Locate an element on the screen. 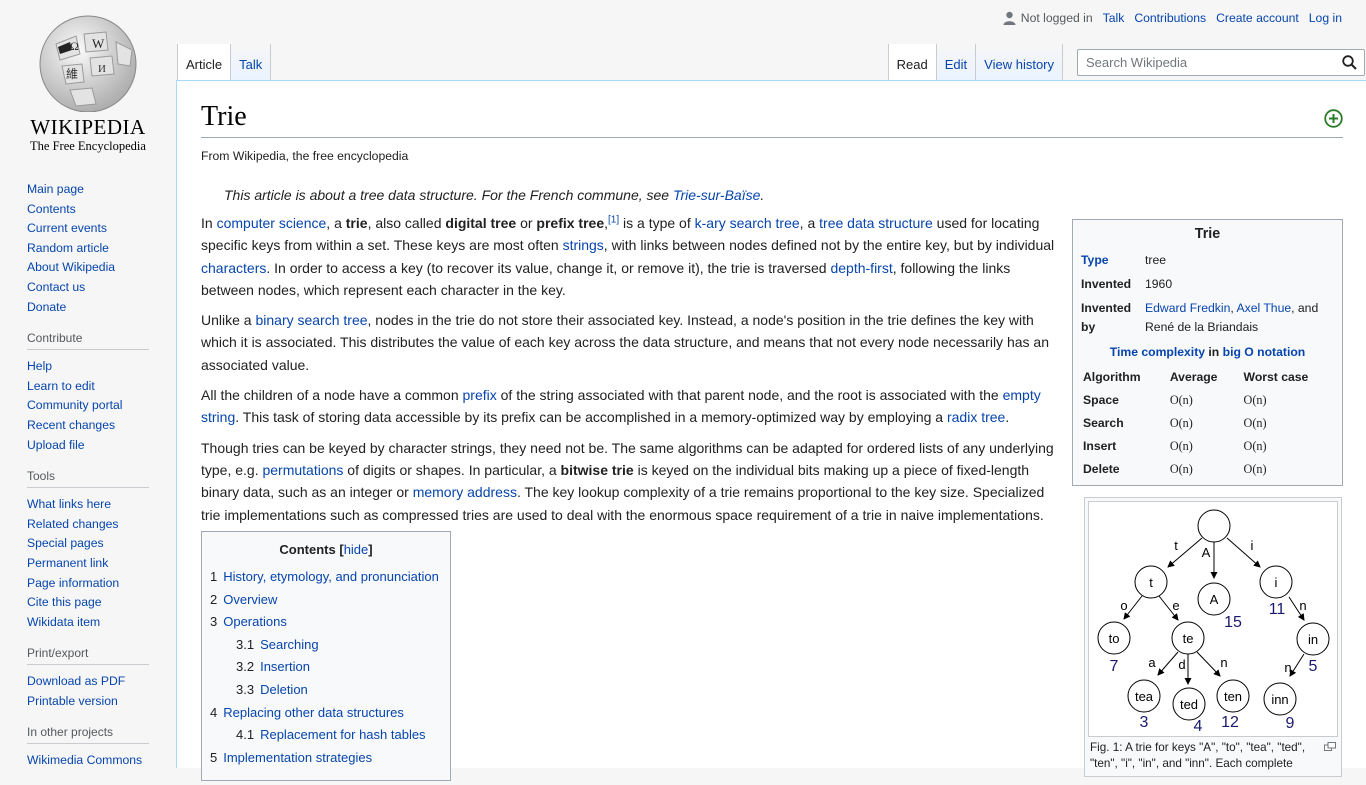 The width and height of the screenshot is (1366, 785). toc-entry: 3.3 Deletion is located at coordinates (326, 690).